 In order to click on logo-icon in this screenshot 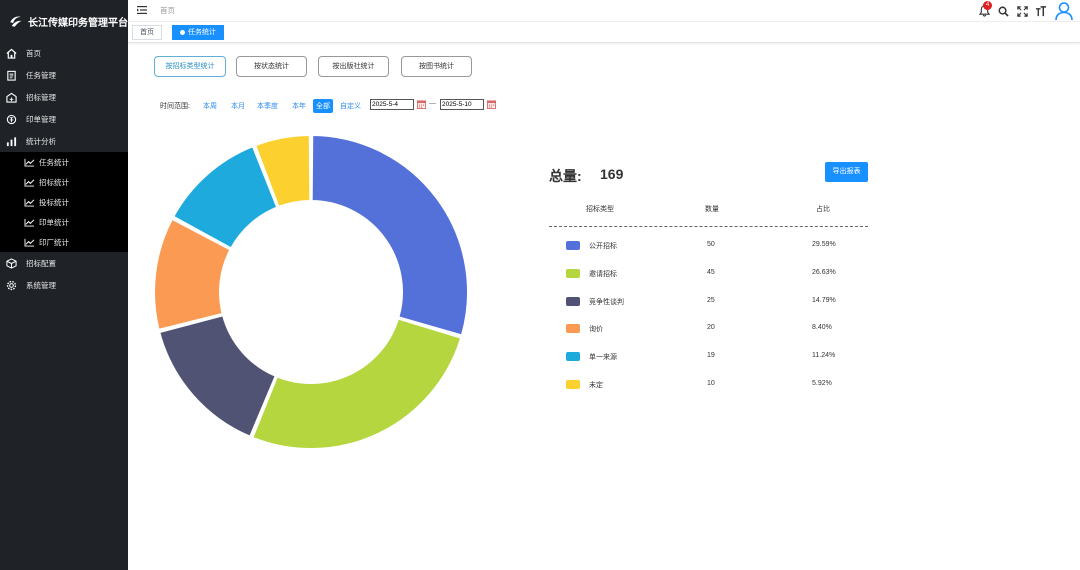, I will do `click(16, 21)`.